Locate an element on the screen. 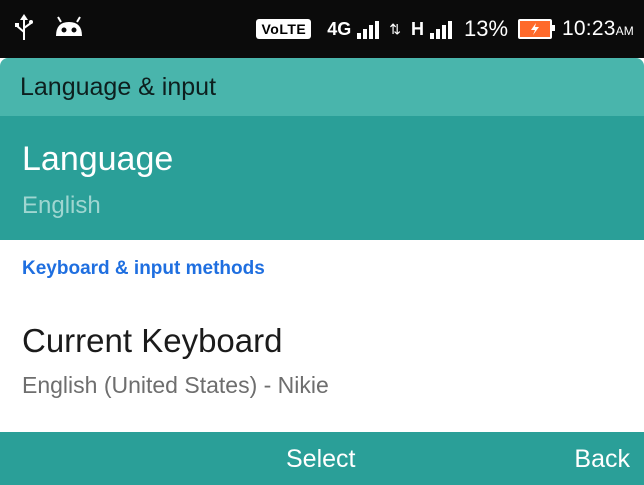 The image size is (644, 485). softkey-bar: Select Back is located at coordinates (322, 458).